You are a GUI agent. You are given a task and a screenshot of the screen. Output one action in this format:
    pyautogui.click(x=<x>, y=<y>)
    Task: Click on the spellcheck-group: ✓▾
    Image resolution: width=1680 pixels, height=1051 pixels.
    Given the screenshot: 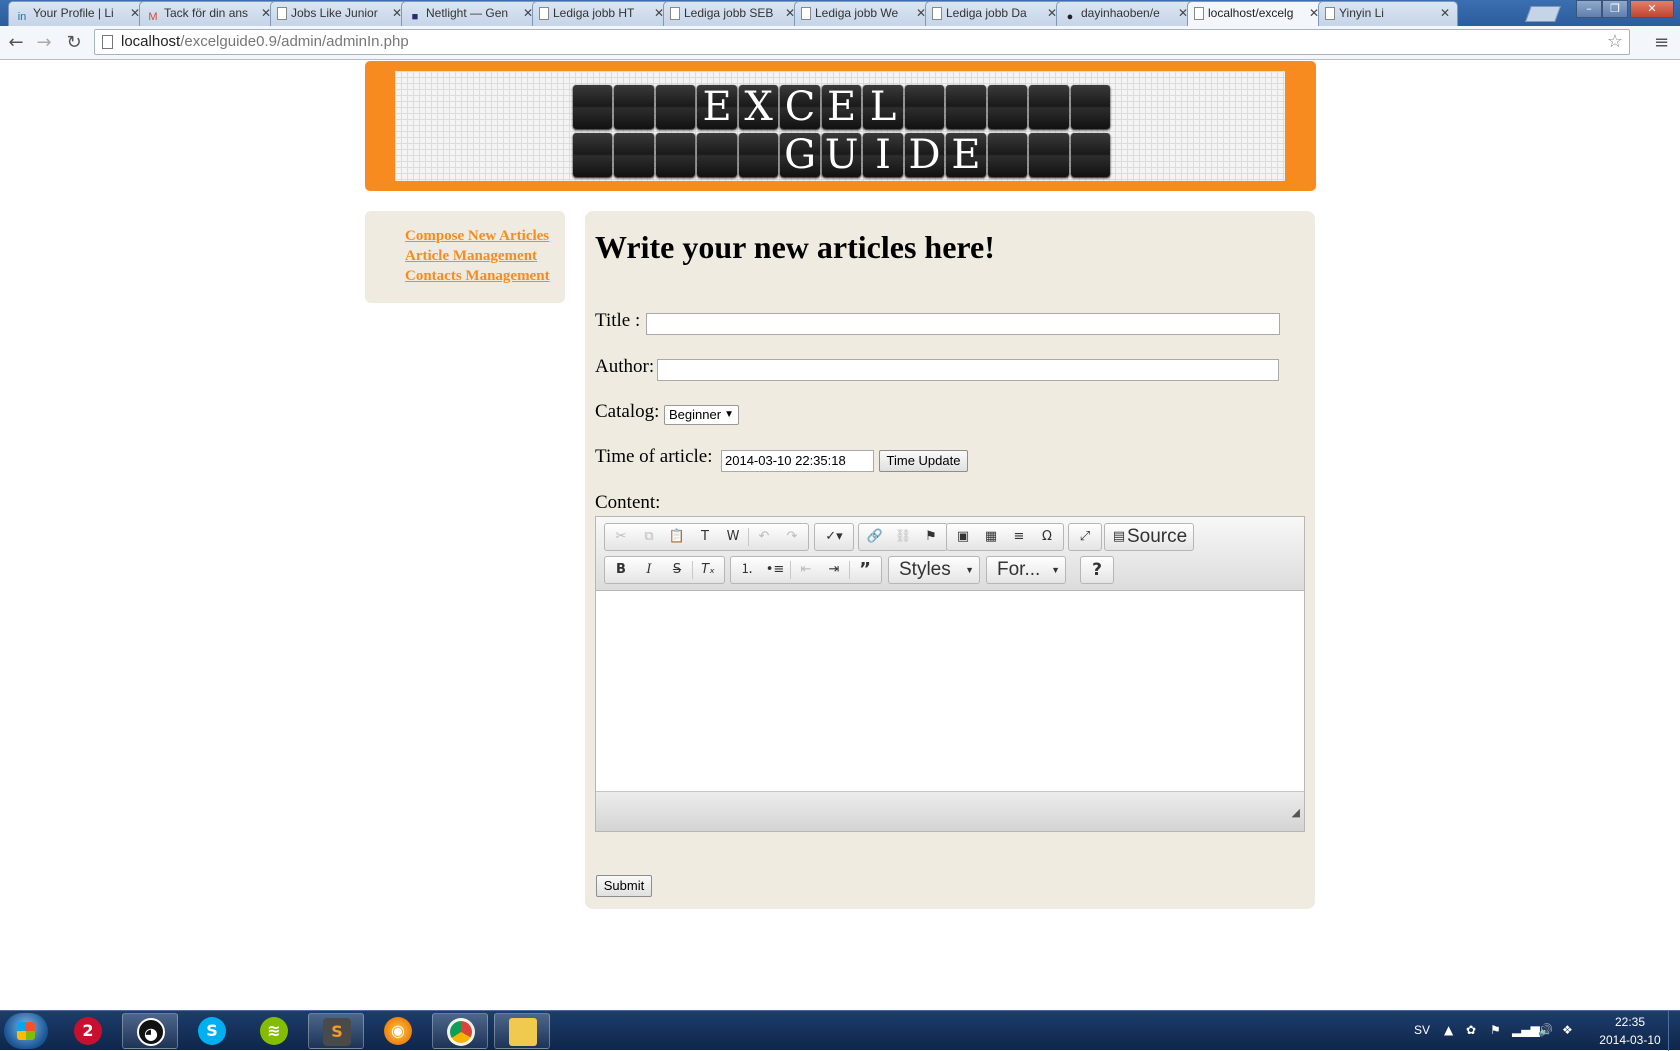 What is the action you would take?
    pyautogui.click(x=834, y=537)
    